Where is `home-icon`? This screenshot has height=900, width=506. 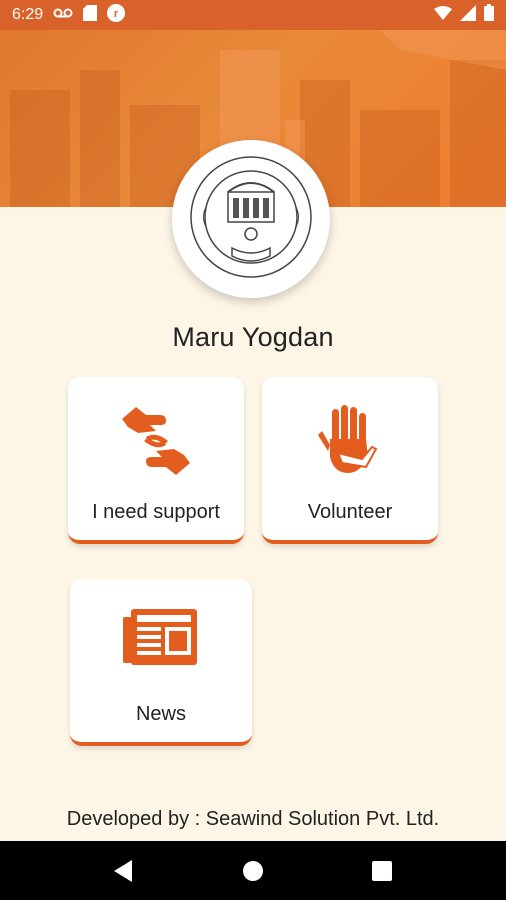
home-icon is located at coordinates (253, 871).